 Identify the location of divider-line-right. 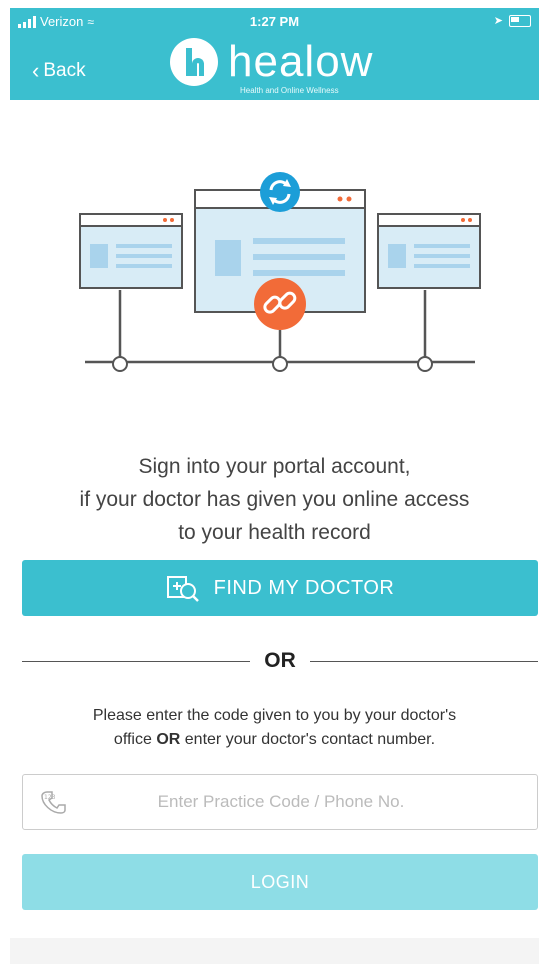
(423, 661).